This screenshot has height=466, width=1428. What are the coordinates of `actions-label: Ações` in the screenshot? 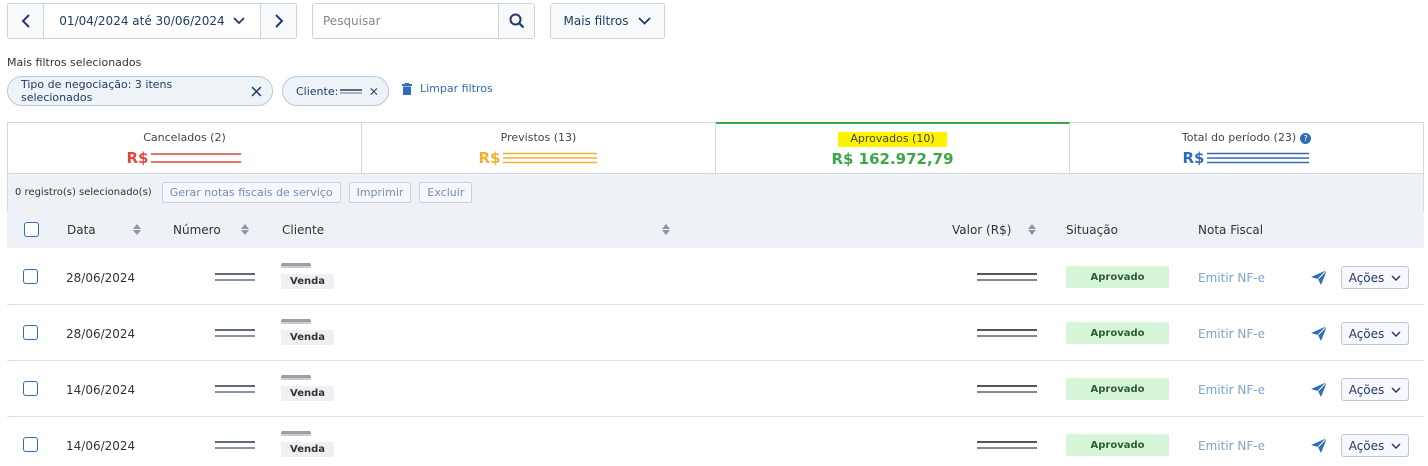 It's located at (1366, 389).